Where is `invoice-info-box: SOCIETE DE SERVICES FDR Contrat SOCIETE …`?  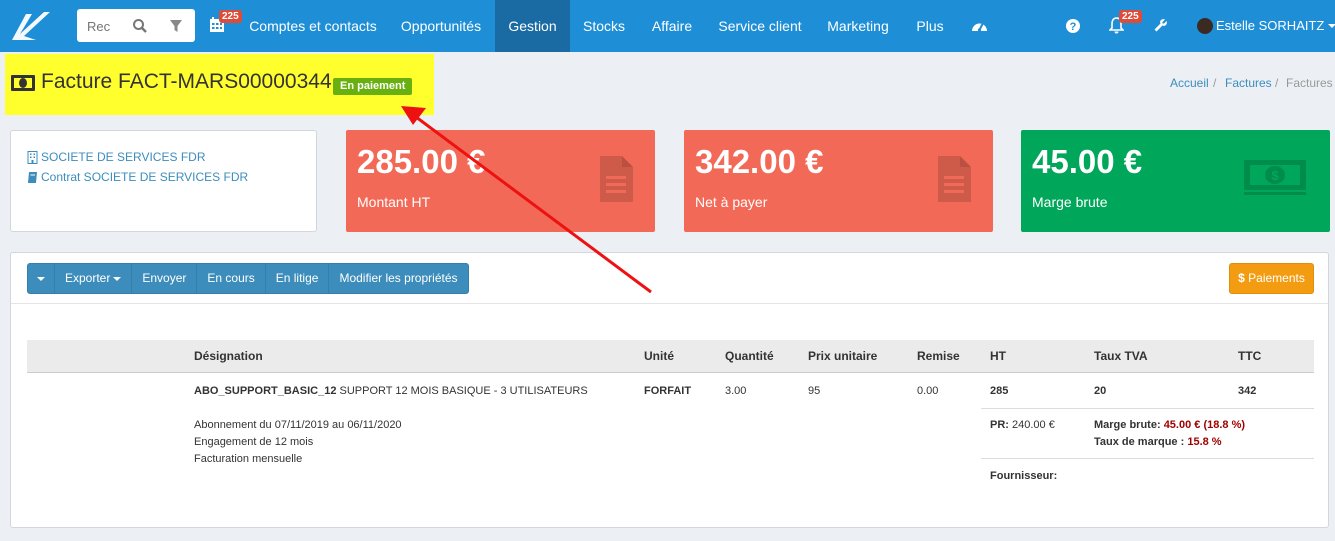
invoice-info-box: SOCIETE DE SERVICES FDR Contrat SOCIETE … is located at coordinates (163, 181).